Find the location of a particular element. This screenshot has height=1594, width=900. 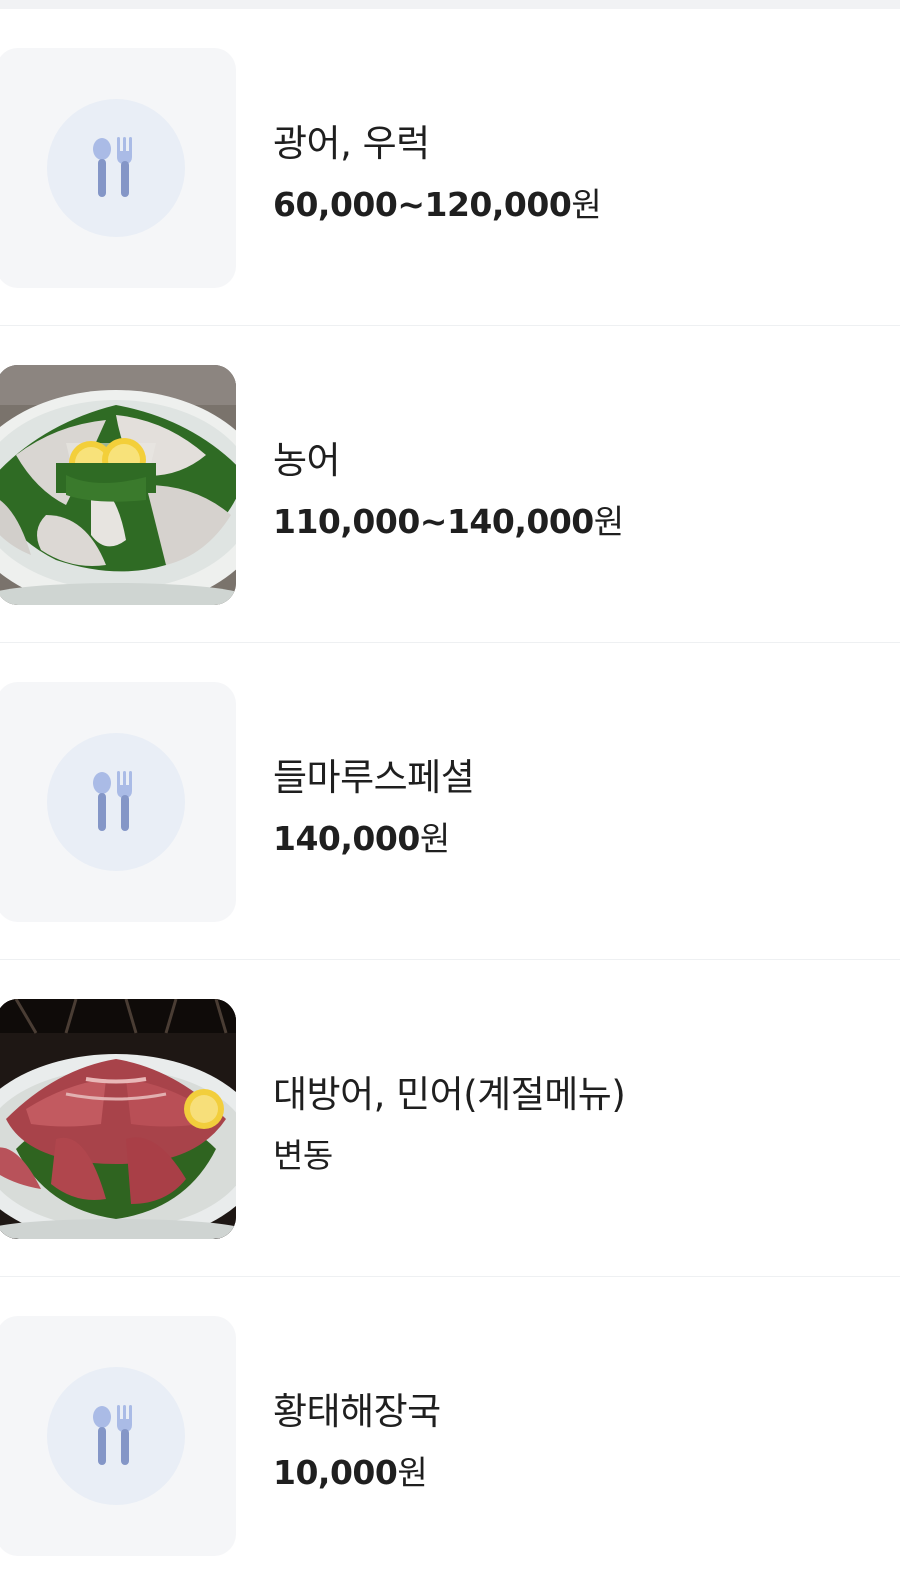

menu-price: 변동 is located at coordinates (303, 1155).